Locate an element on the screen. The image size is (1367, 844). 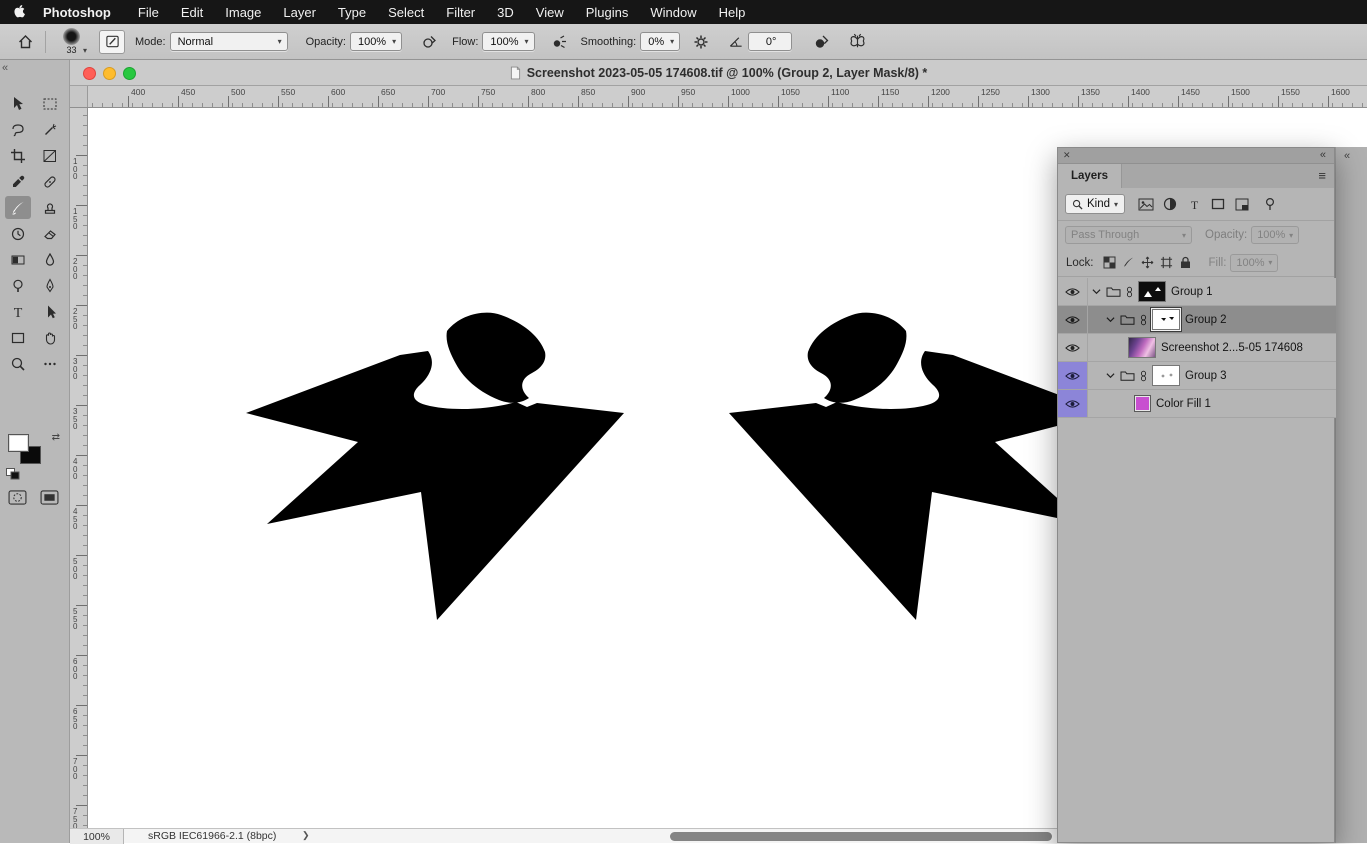
opacity-select: 100% ▾ is located at coordinates (376, 41).